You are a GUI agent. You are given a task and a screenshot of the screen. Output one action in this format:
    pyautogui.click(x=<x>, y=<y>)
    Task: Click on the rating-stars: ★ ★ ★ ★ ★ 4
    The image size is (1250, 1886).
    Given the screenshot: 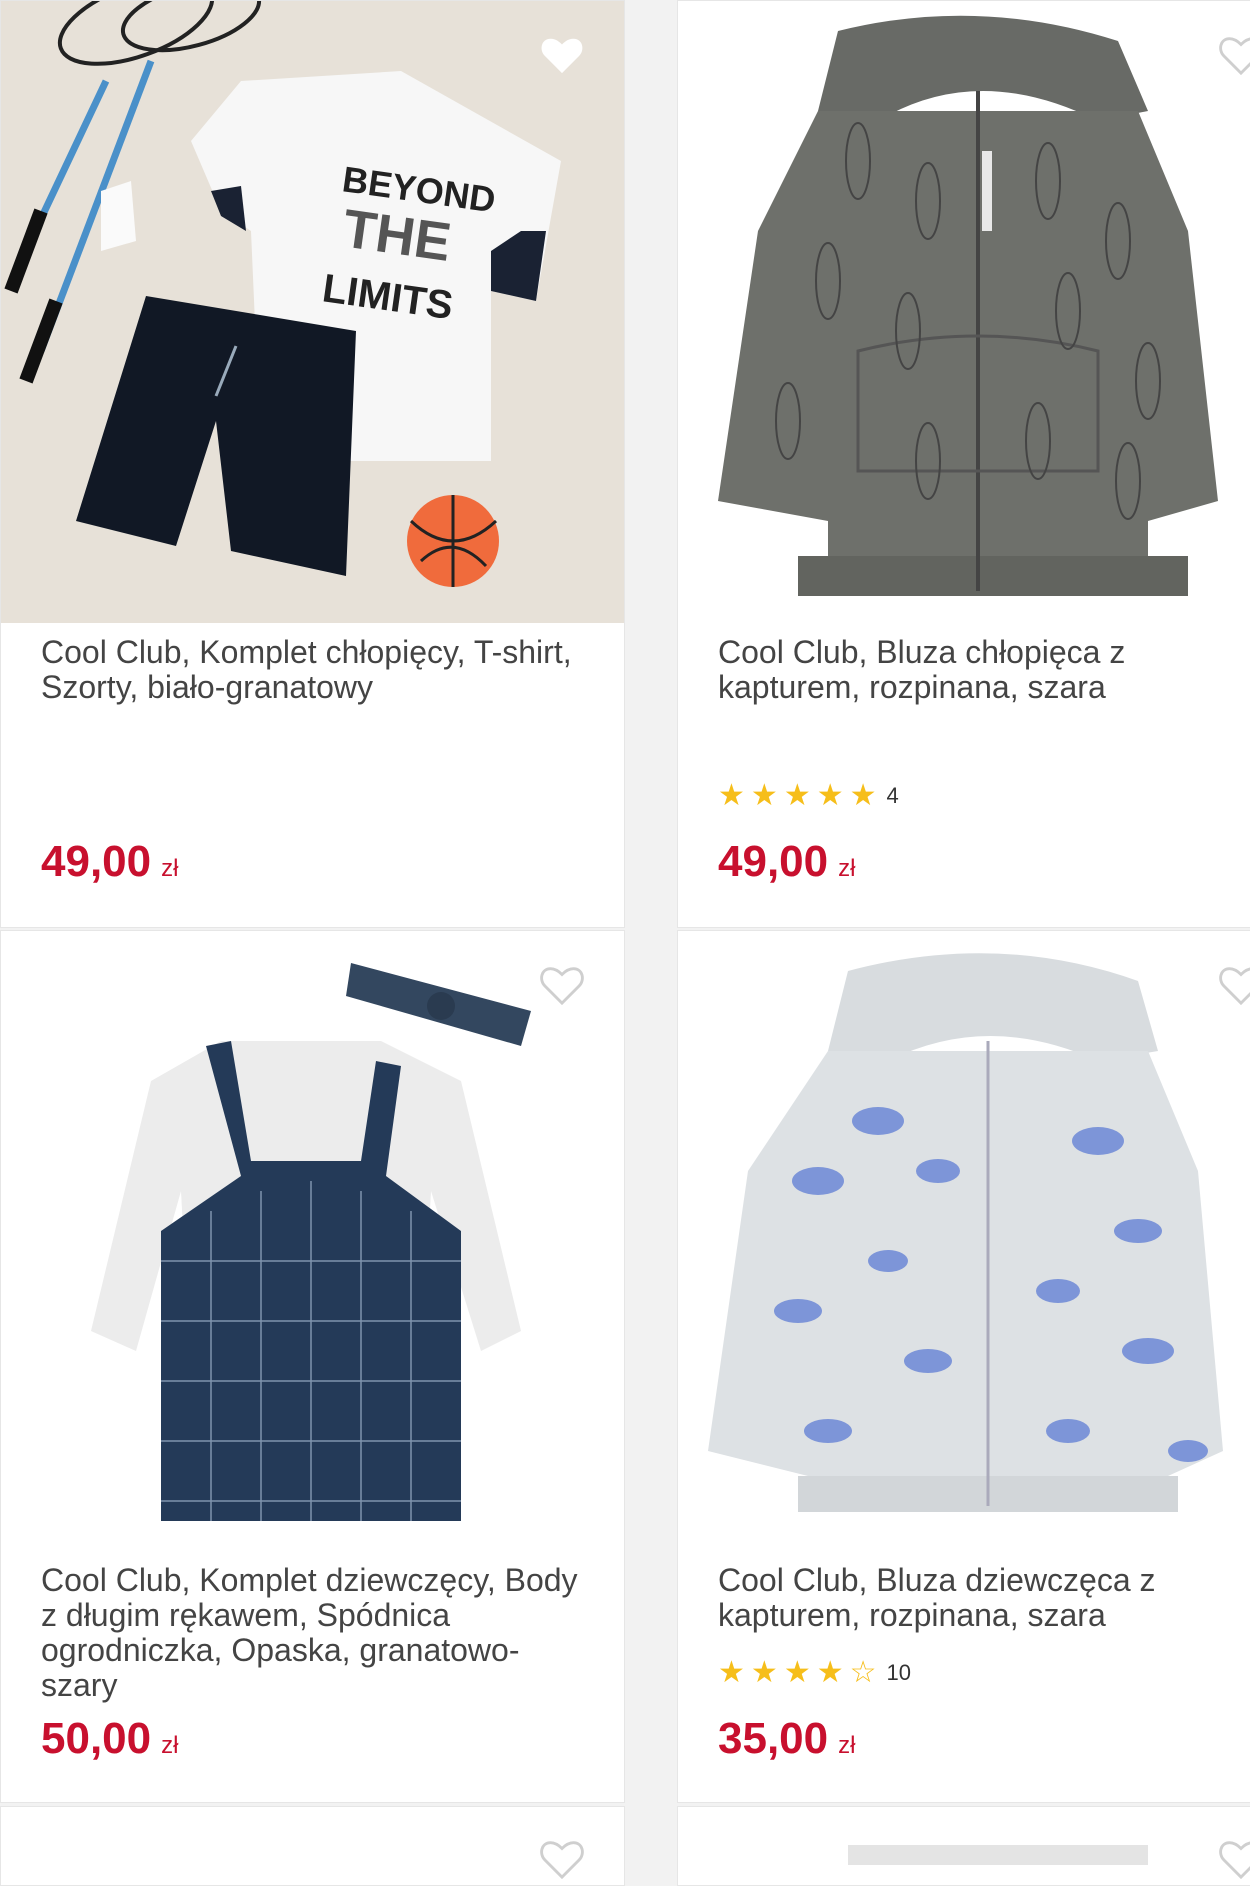 What is the action you would take?
    pyautogui.click(x=808, y=796)
    